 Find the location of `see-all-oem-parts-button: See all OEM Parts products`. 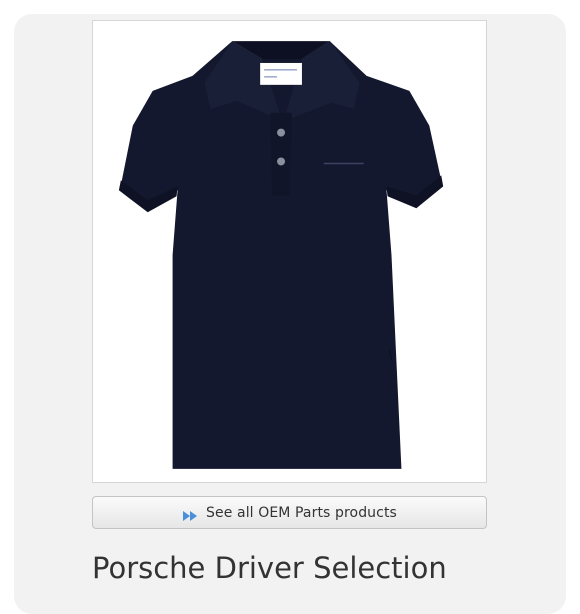

see-all-oem-parts-button: See all OEM Parts products is located at coordinates (289, 512).